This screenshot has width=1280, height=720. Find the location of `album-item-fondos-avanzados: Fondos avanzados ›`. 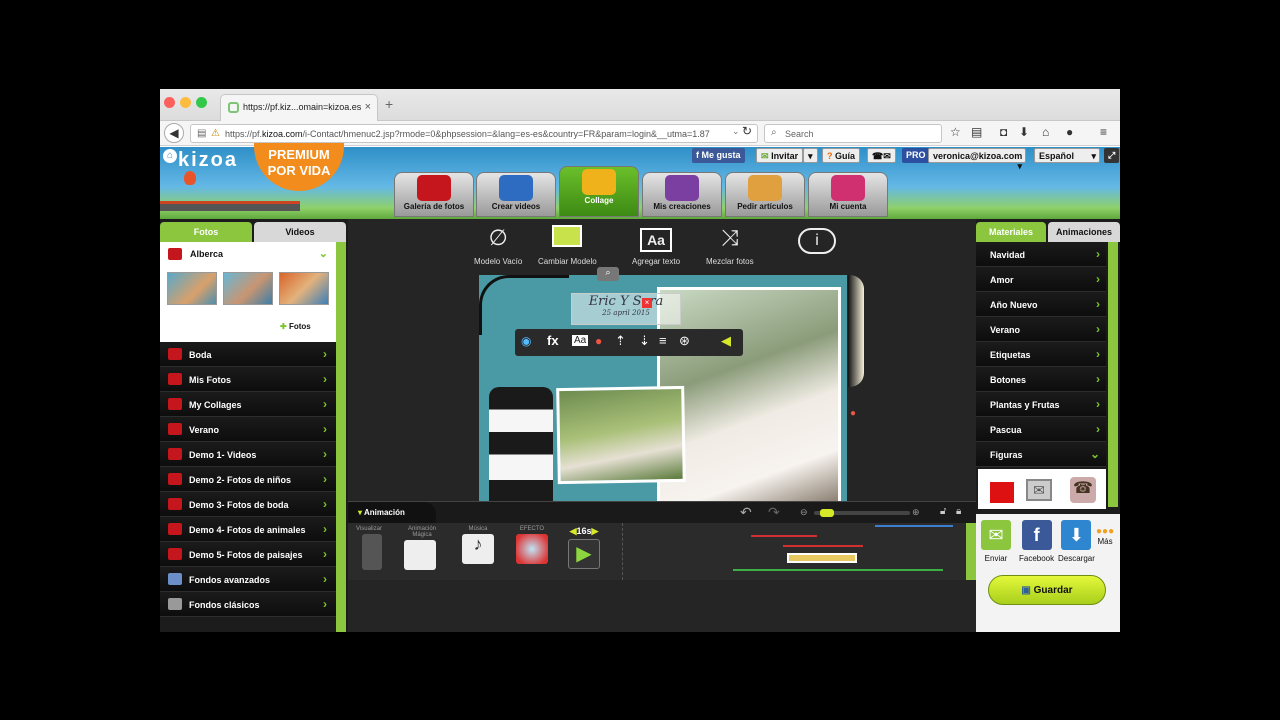

album-item-fondos-avanzados: Fondos avanzados › is located at coordinates (248, 579).